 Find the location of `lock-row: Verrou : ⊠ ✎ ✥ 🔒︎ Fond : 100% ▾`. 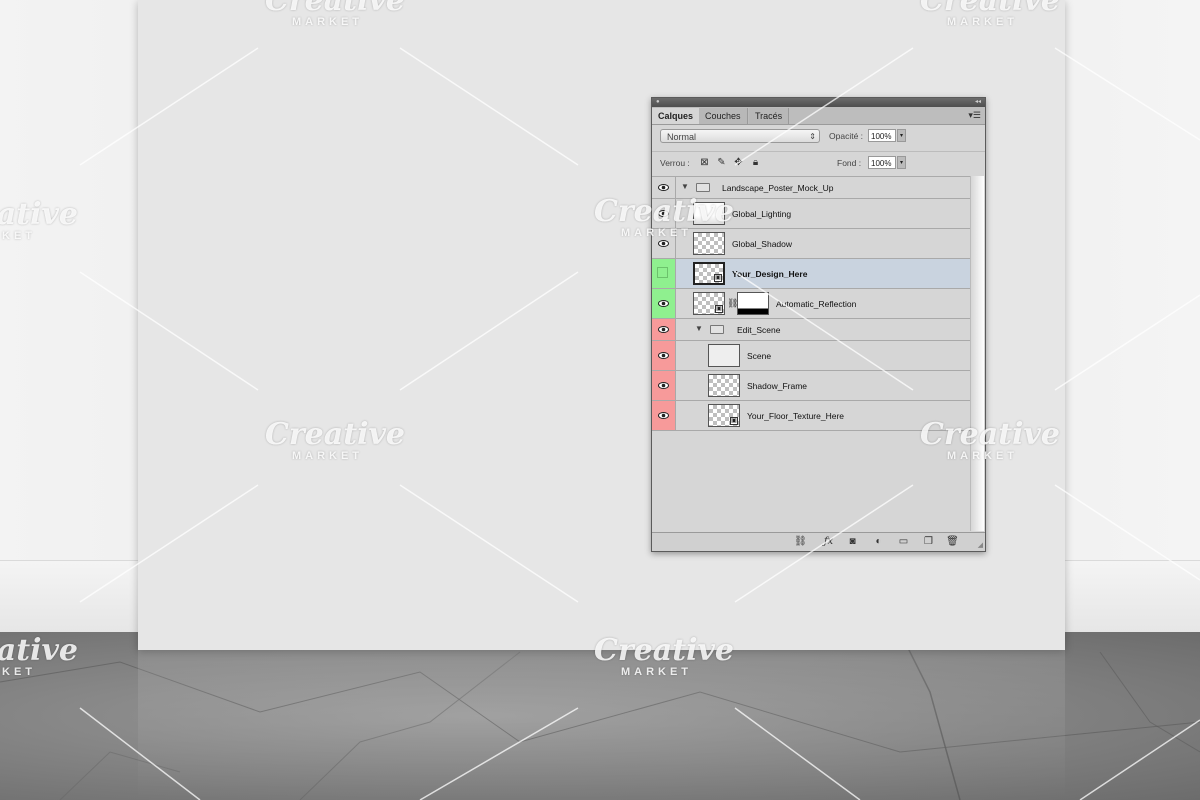

lock-row: Verrou : ⊠ ✎ ✥ 🔒︎ Fond : 100% ▾ is located at coordinates (818, 163).